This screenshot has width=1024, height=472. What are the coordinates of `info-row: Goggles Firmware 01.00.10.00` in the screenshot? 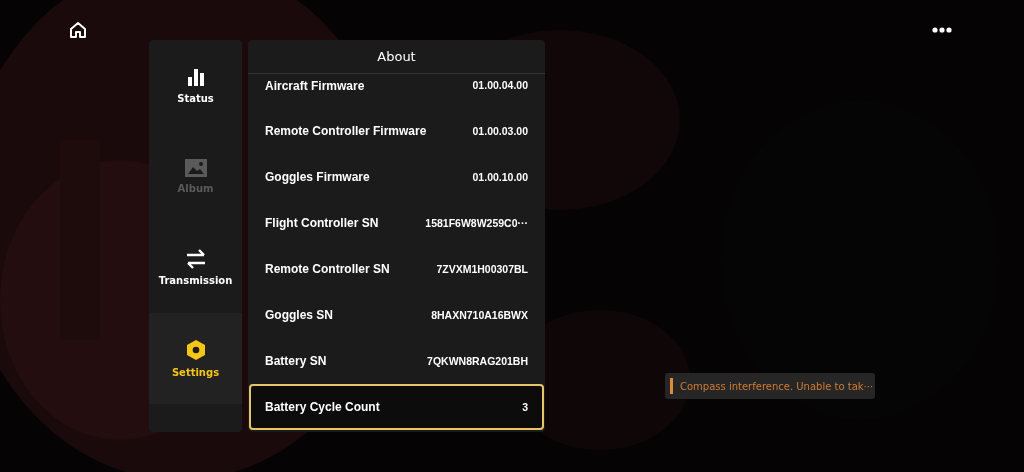 It's located at (396, 177).